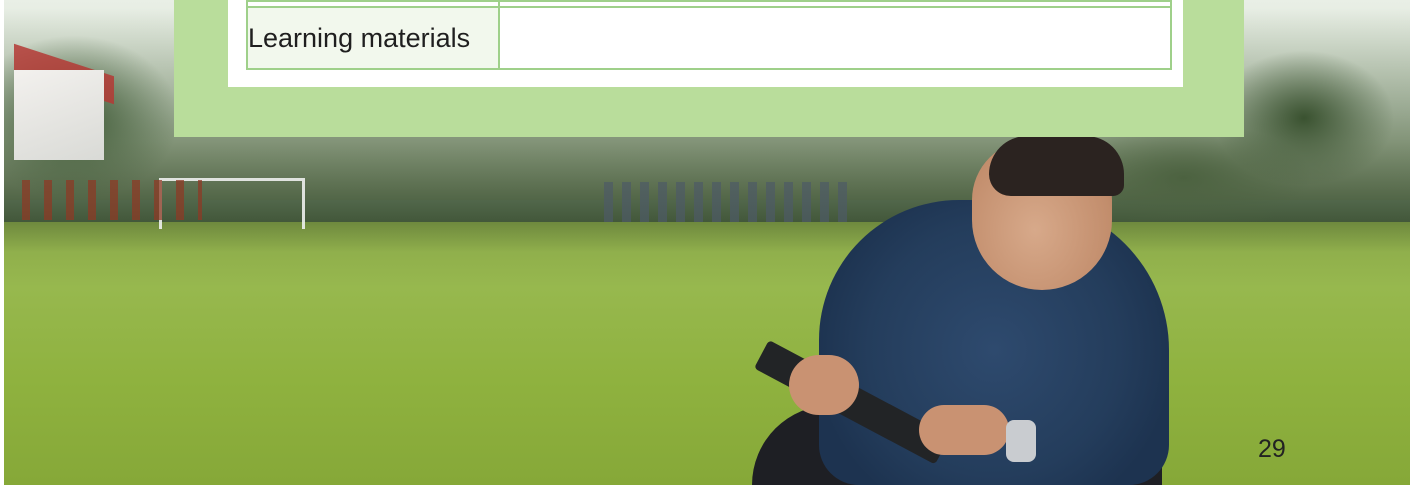  What do you see at coordinates (964, 430) in the screenshot?
I see `person-hand-right` at bounding box center [964, 430].